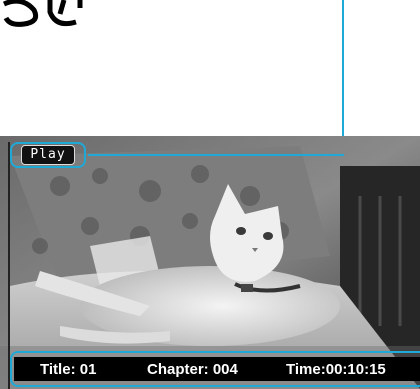 This screenshot has width=420, height=389. I want to click on callout-leader-horizontal, so click(216, 155).